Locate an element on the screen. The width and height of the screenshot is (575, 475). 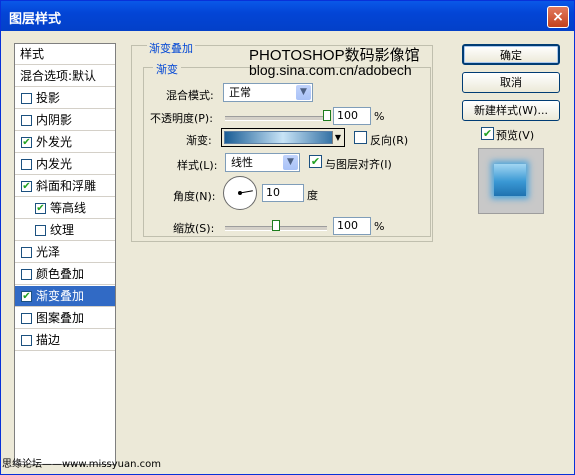
style-preview is located at coordinates (511, 181).